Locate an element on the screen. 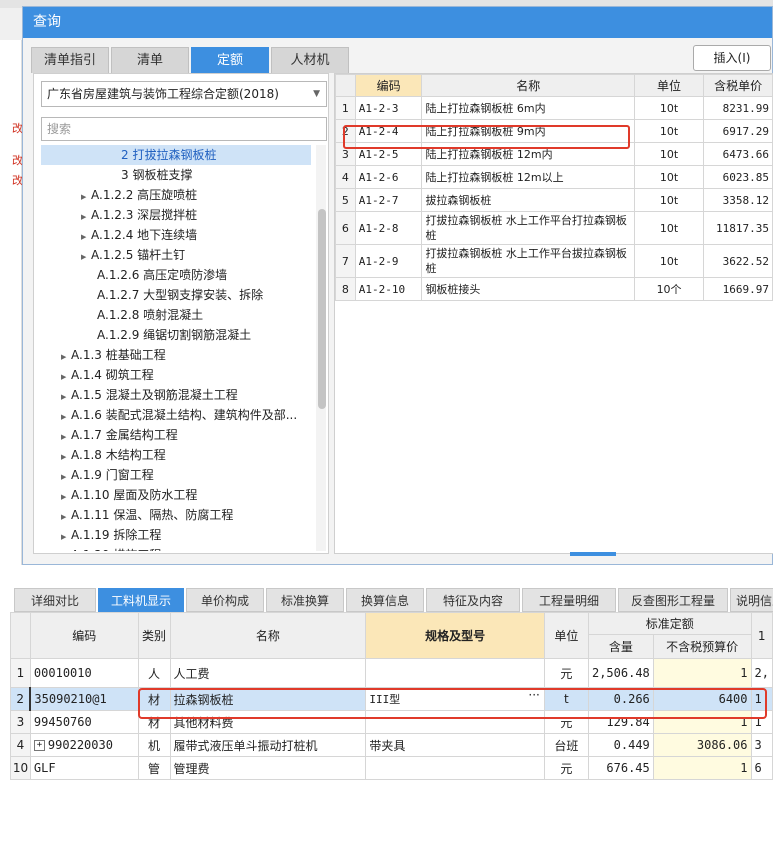 This screenshot has height=842, width=773. quantity-cell: 0.449 is located at coordinates (620, 745).